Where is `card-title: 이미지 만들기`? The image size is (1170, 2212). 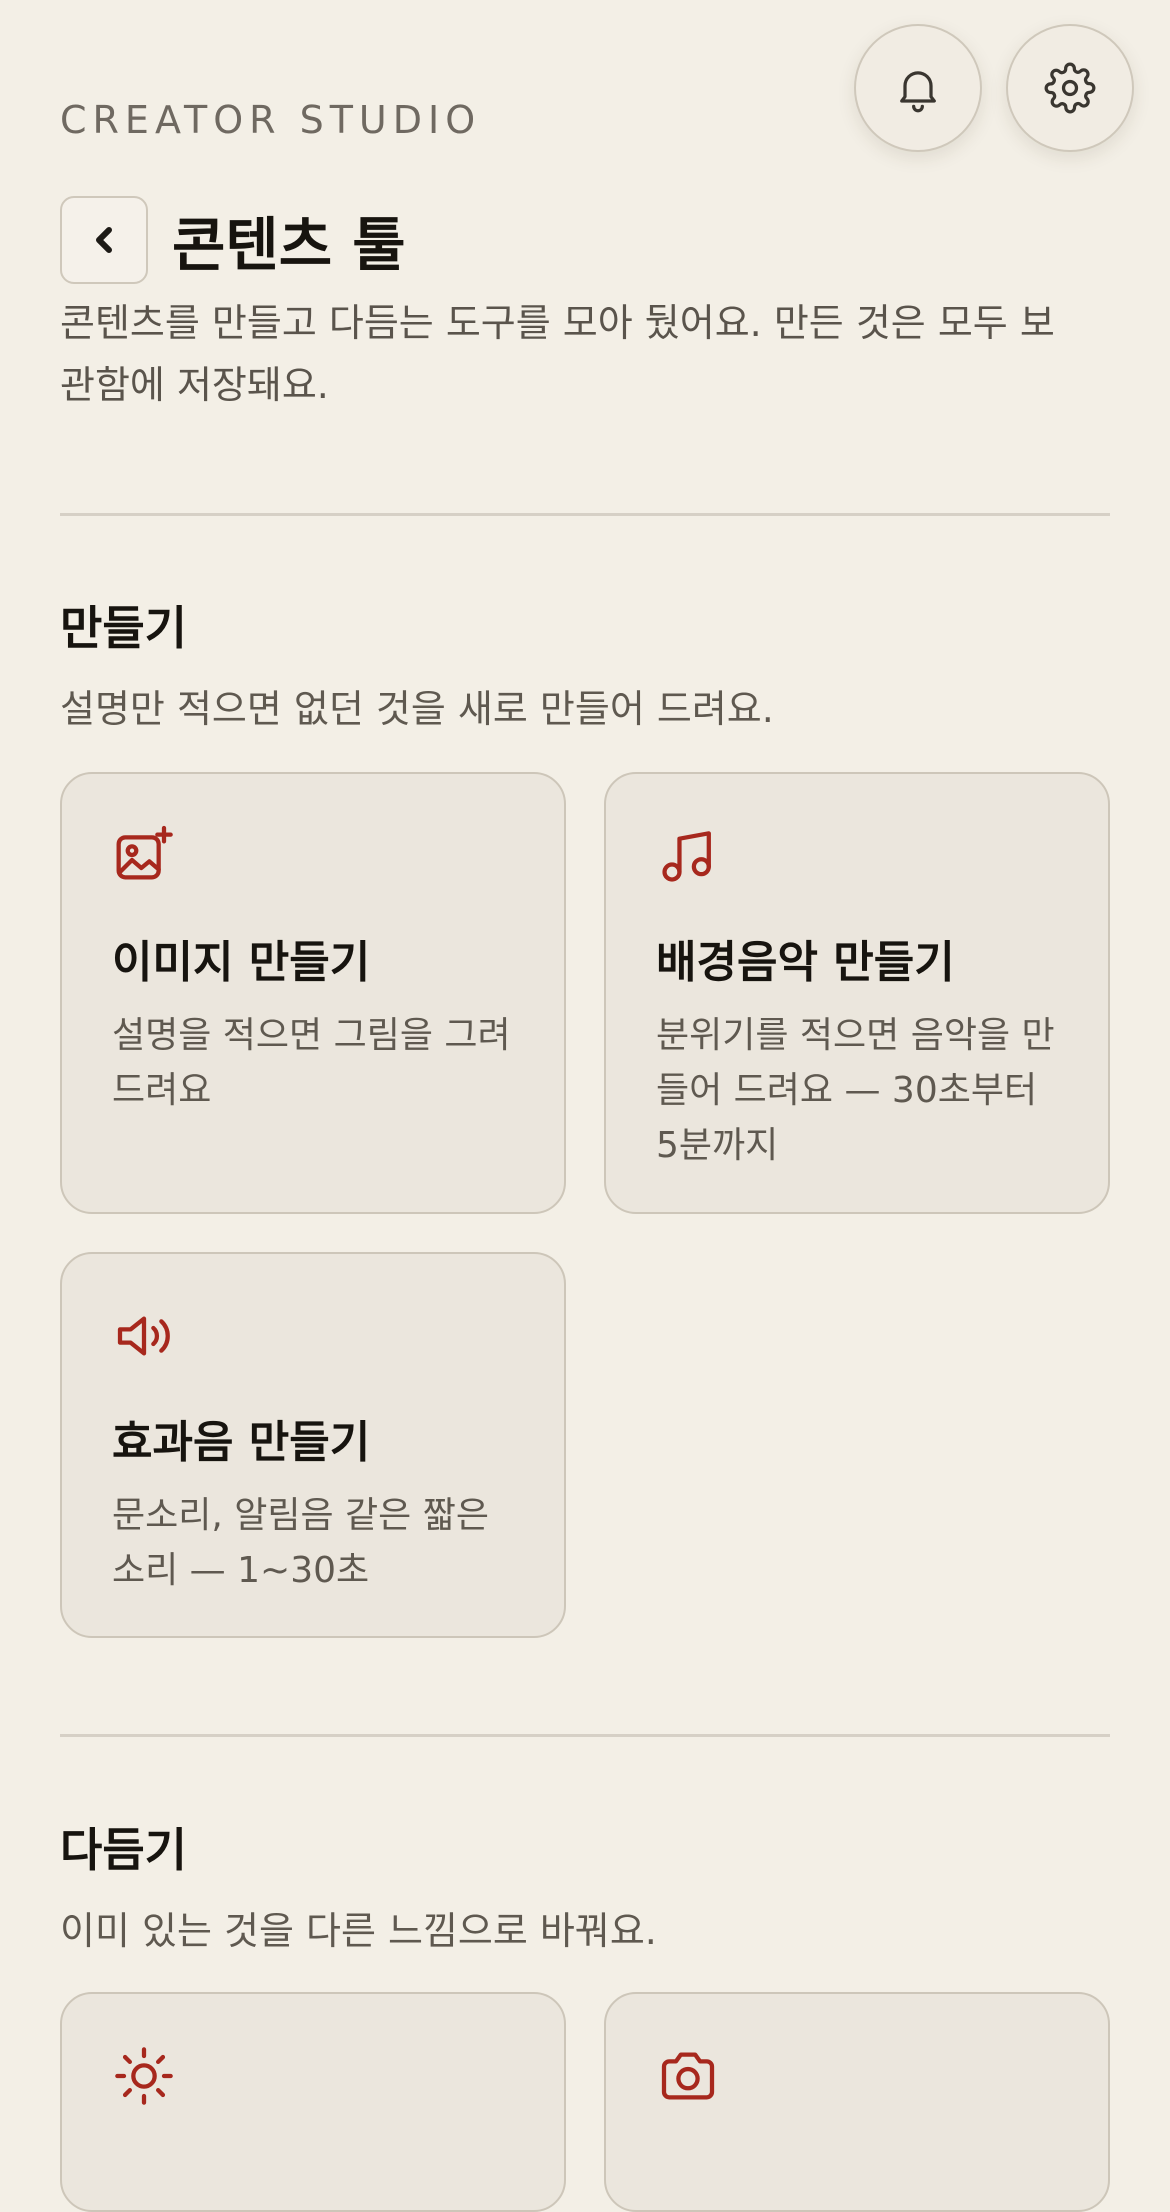
card-title: 이미지 만들기 is located at coordinates (241, 962).